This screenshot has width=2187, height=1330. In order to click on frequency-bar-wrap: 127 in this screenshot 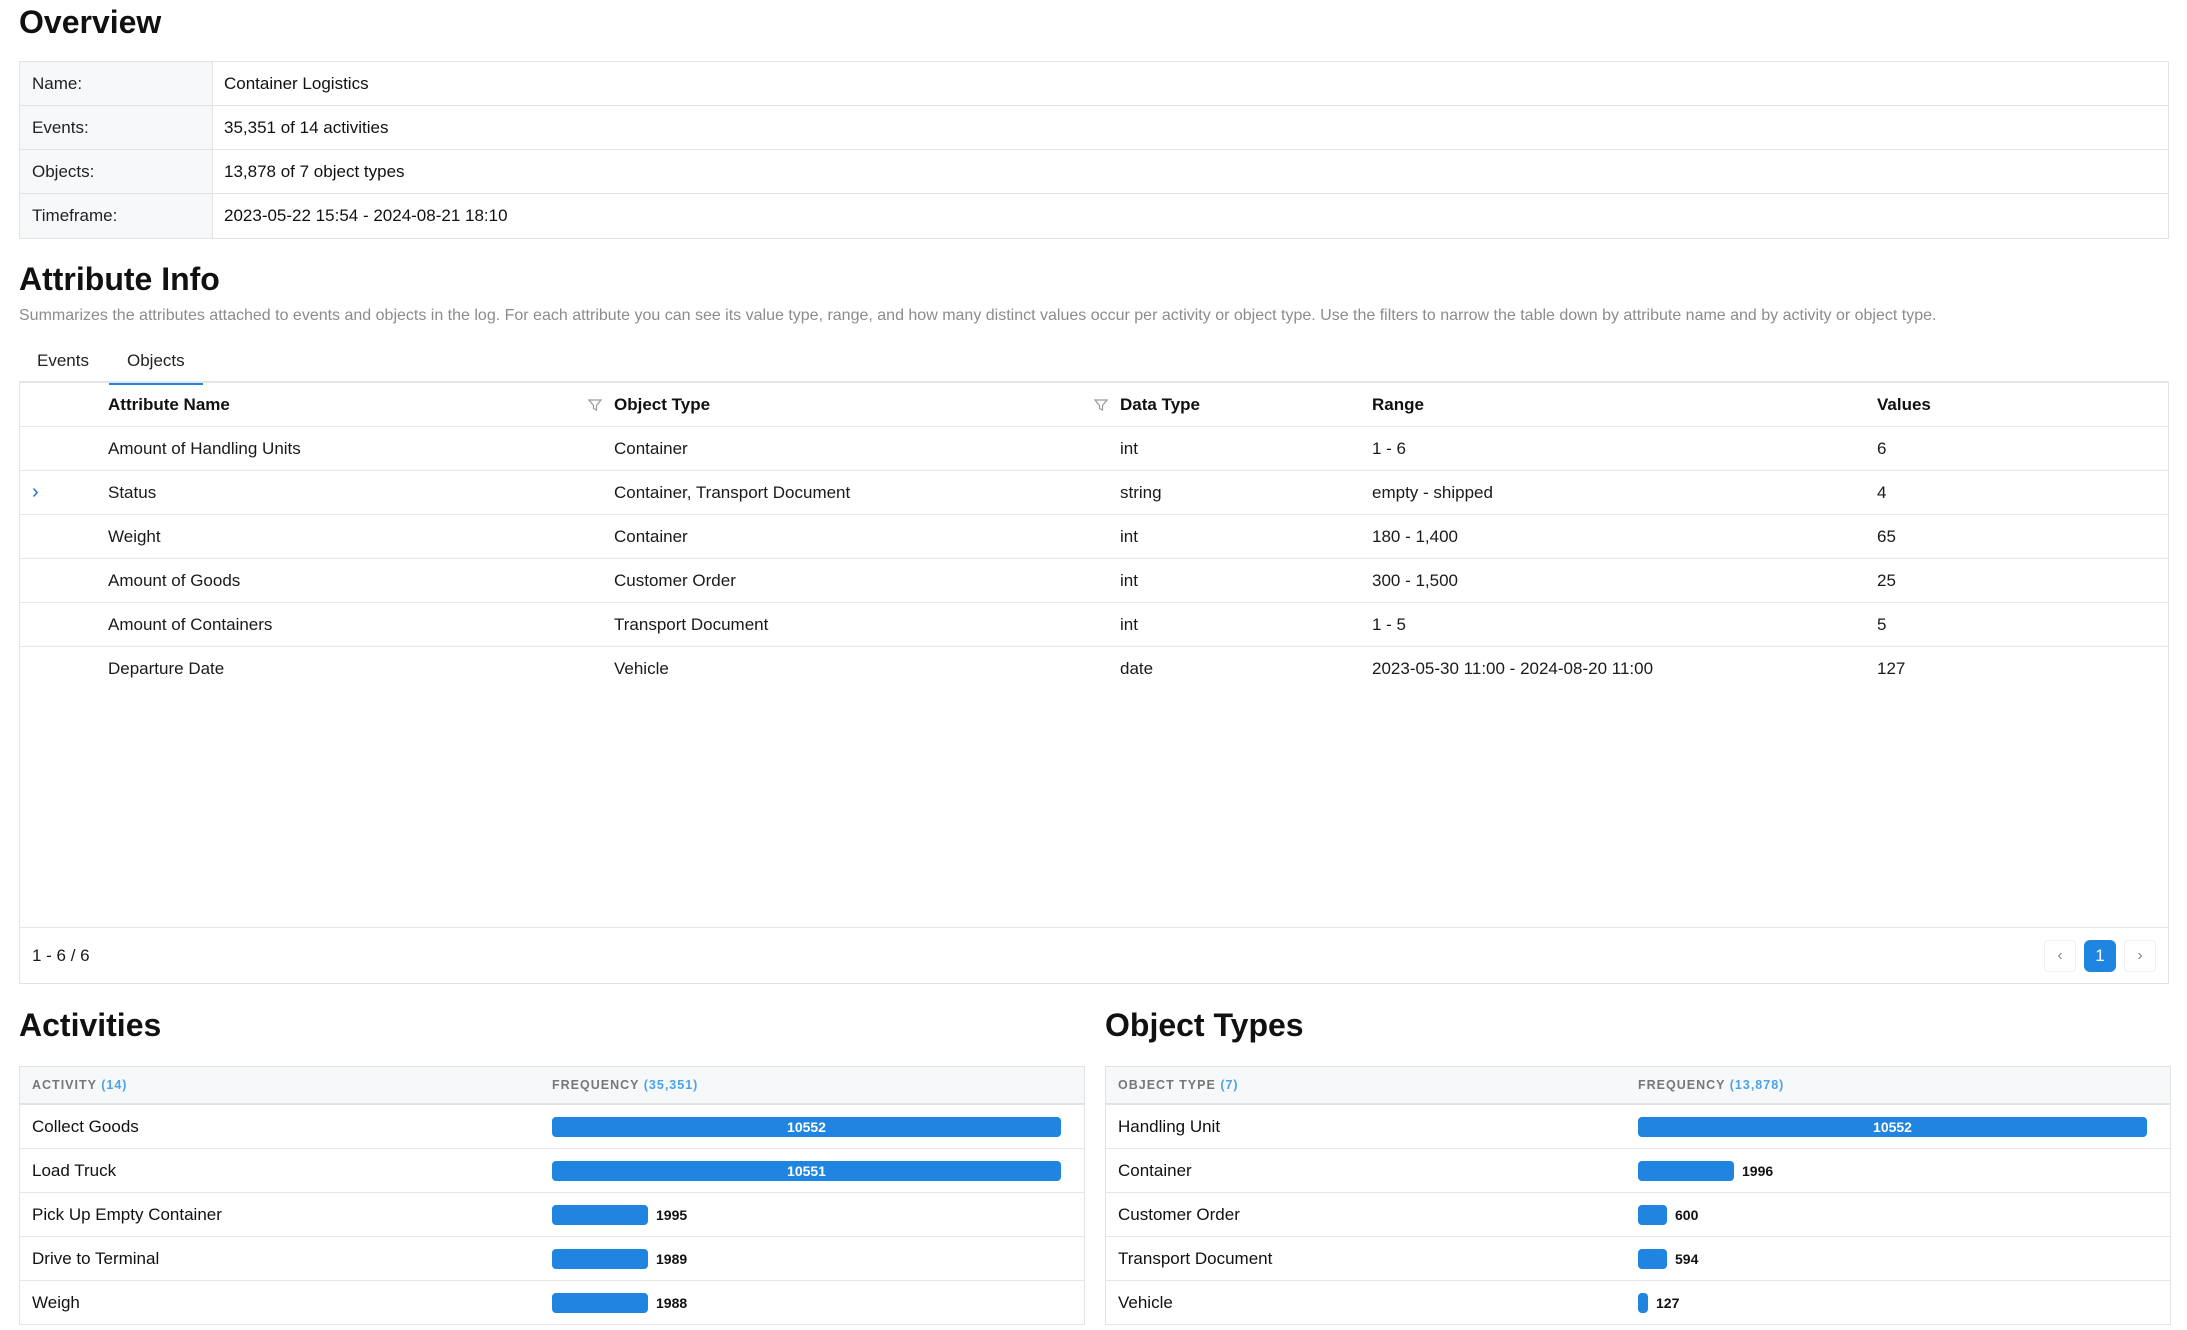, I will do `click(1898, 1302)`.